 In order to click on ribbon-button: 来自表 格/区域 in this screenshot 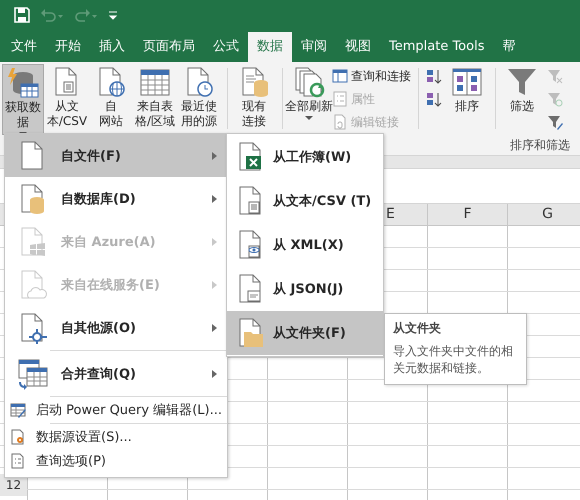, I will do `click(155, 99)`.